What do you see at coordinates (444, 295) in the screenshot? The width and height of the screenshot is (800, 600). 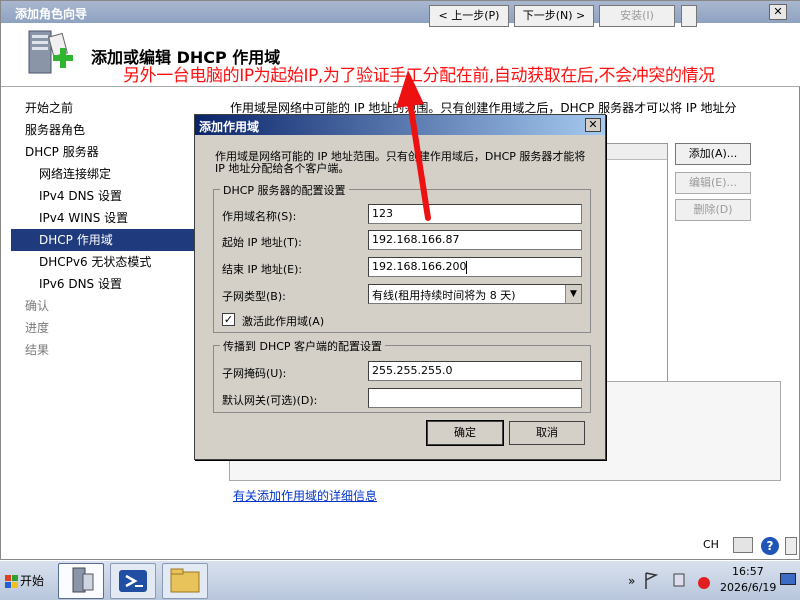 I see `subnet-type-value: 有线(租用持续时间将为 8 天)` at bounding box center [444, 295].